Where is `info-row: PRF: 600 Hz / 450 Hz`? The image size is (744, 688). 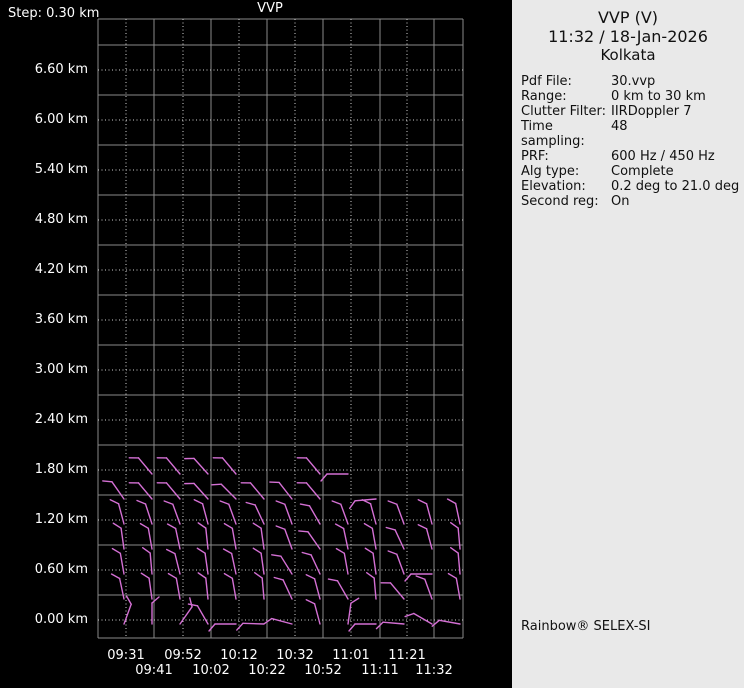
info-row: PRF: 600 Hz / 450 Hz is located at coordinates (631, 156).